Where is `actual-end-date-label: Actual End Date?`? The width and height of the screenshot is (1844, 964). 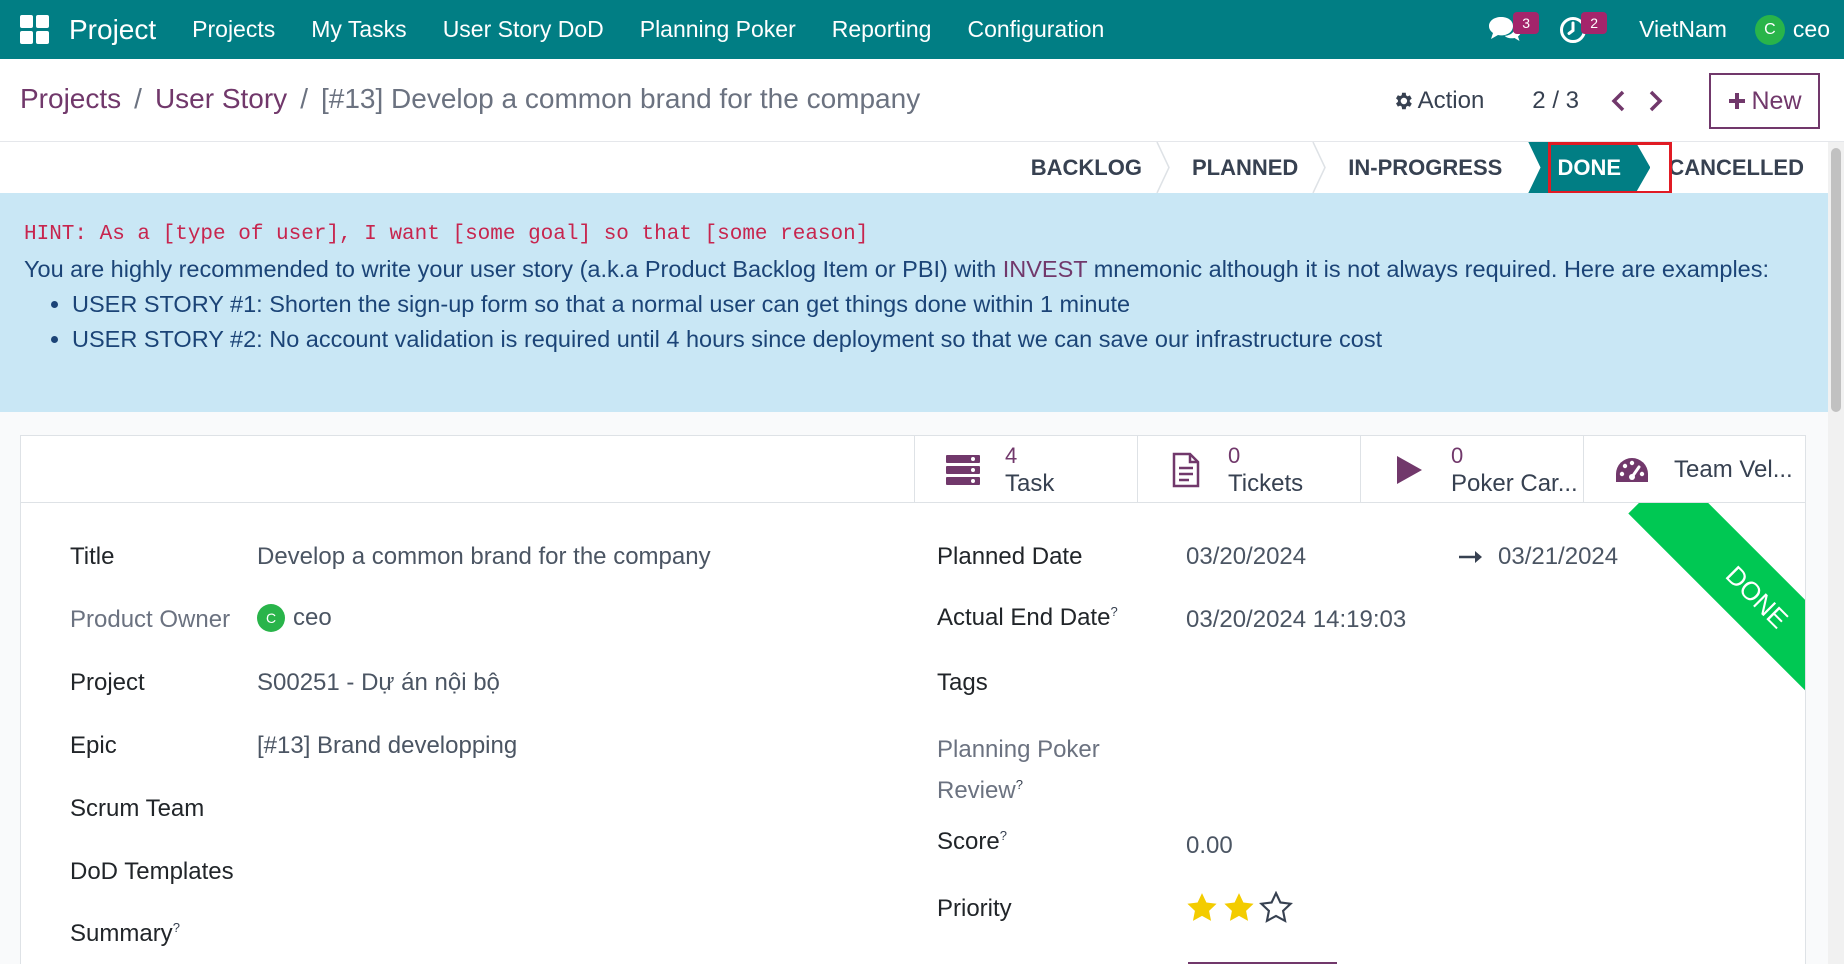
actual-end-date-label: Actual End Date? is located at coordinates (1027, 618).